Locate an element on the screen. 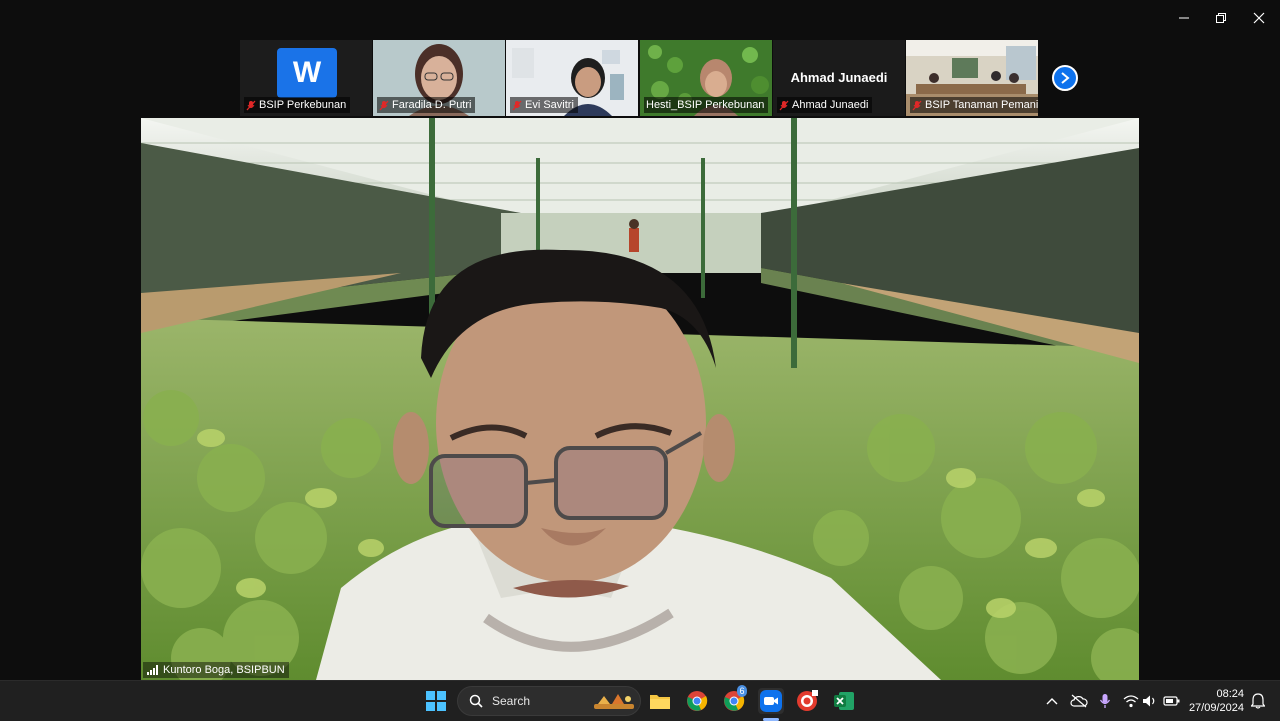  onedrive-offline-button is located at coordinates (1079, 701).